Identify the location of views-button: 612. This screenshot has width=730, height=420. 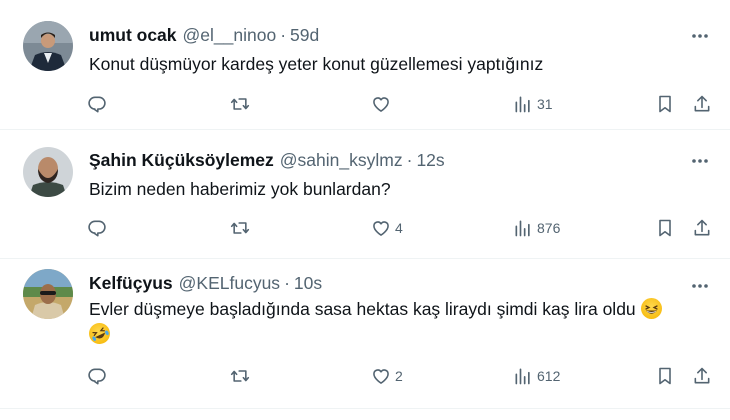
(536, 376).